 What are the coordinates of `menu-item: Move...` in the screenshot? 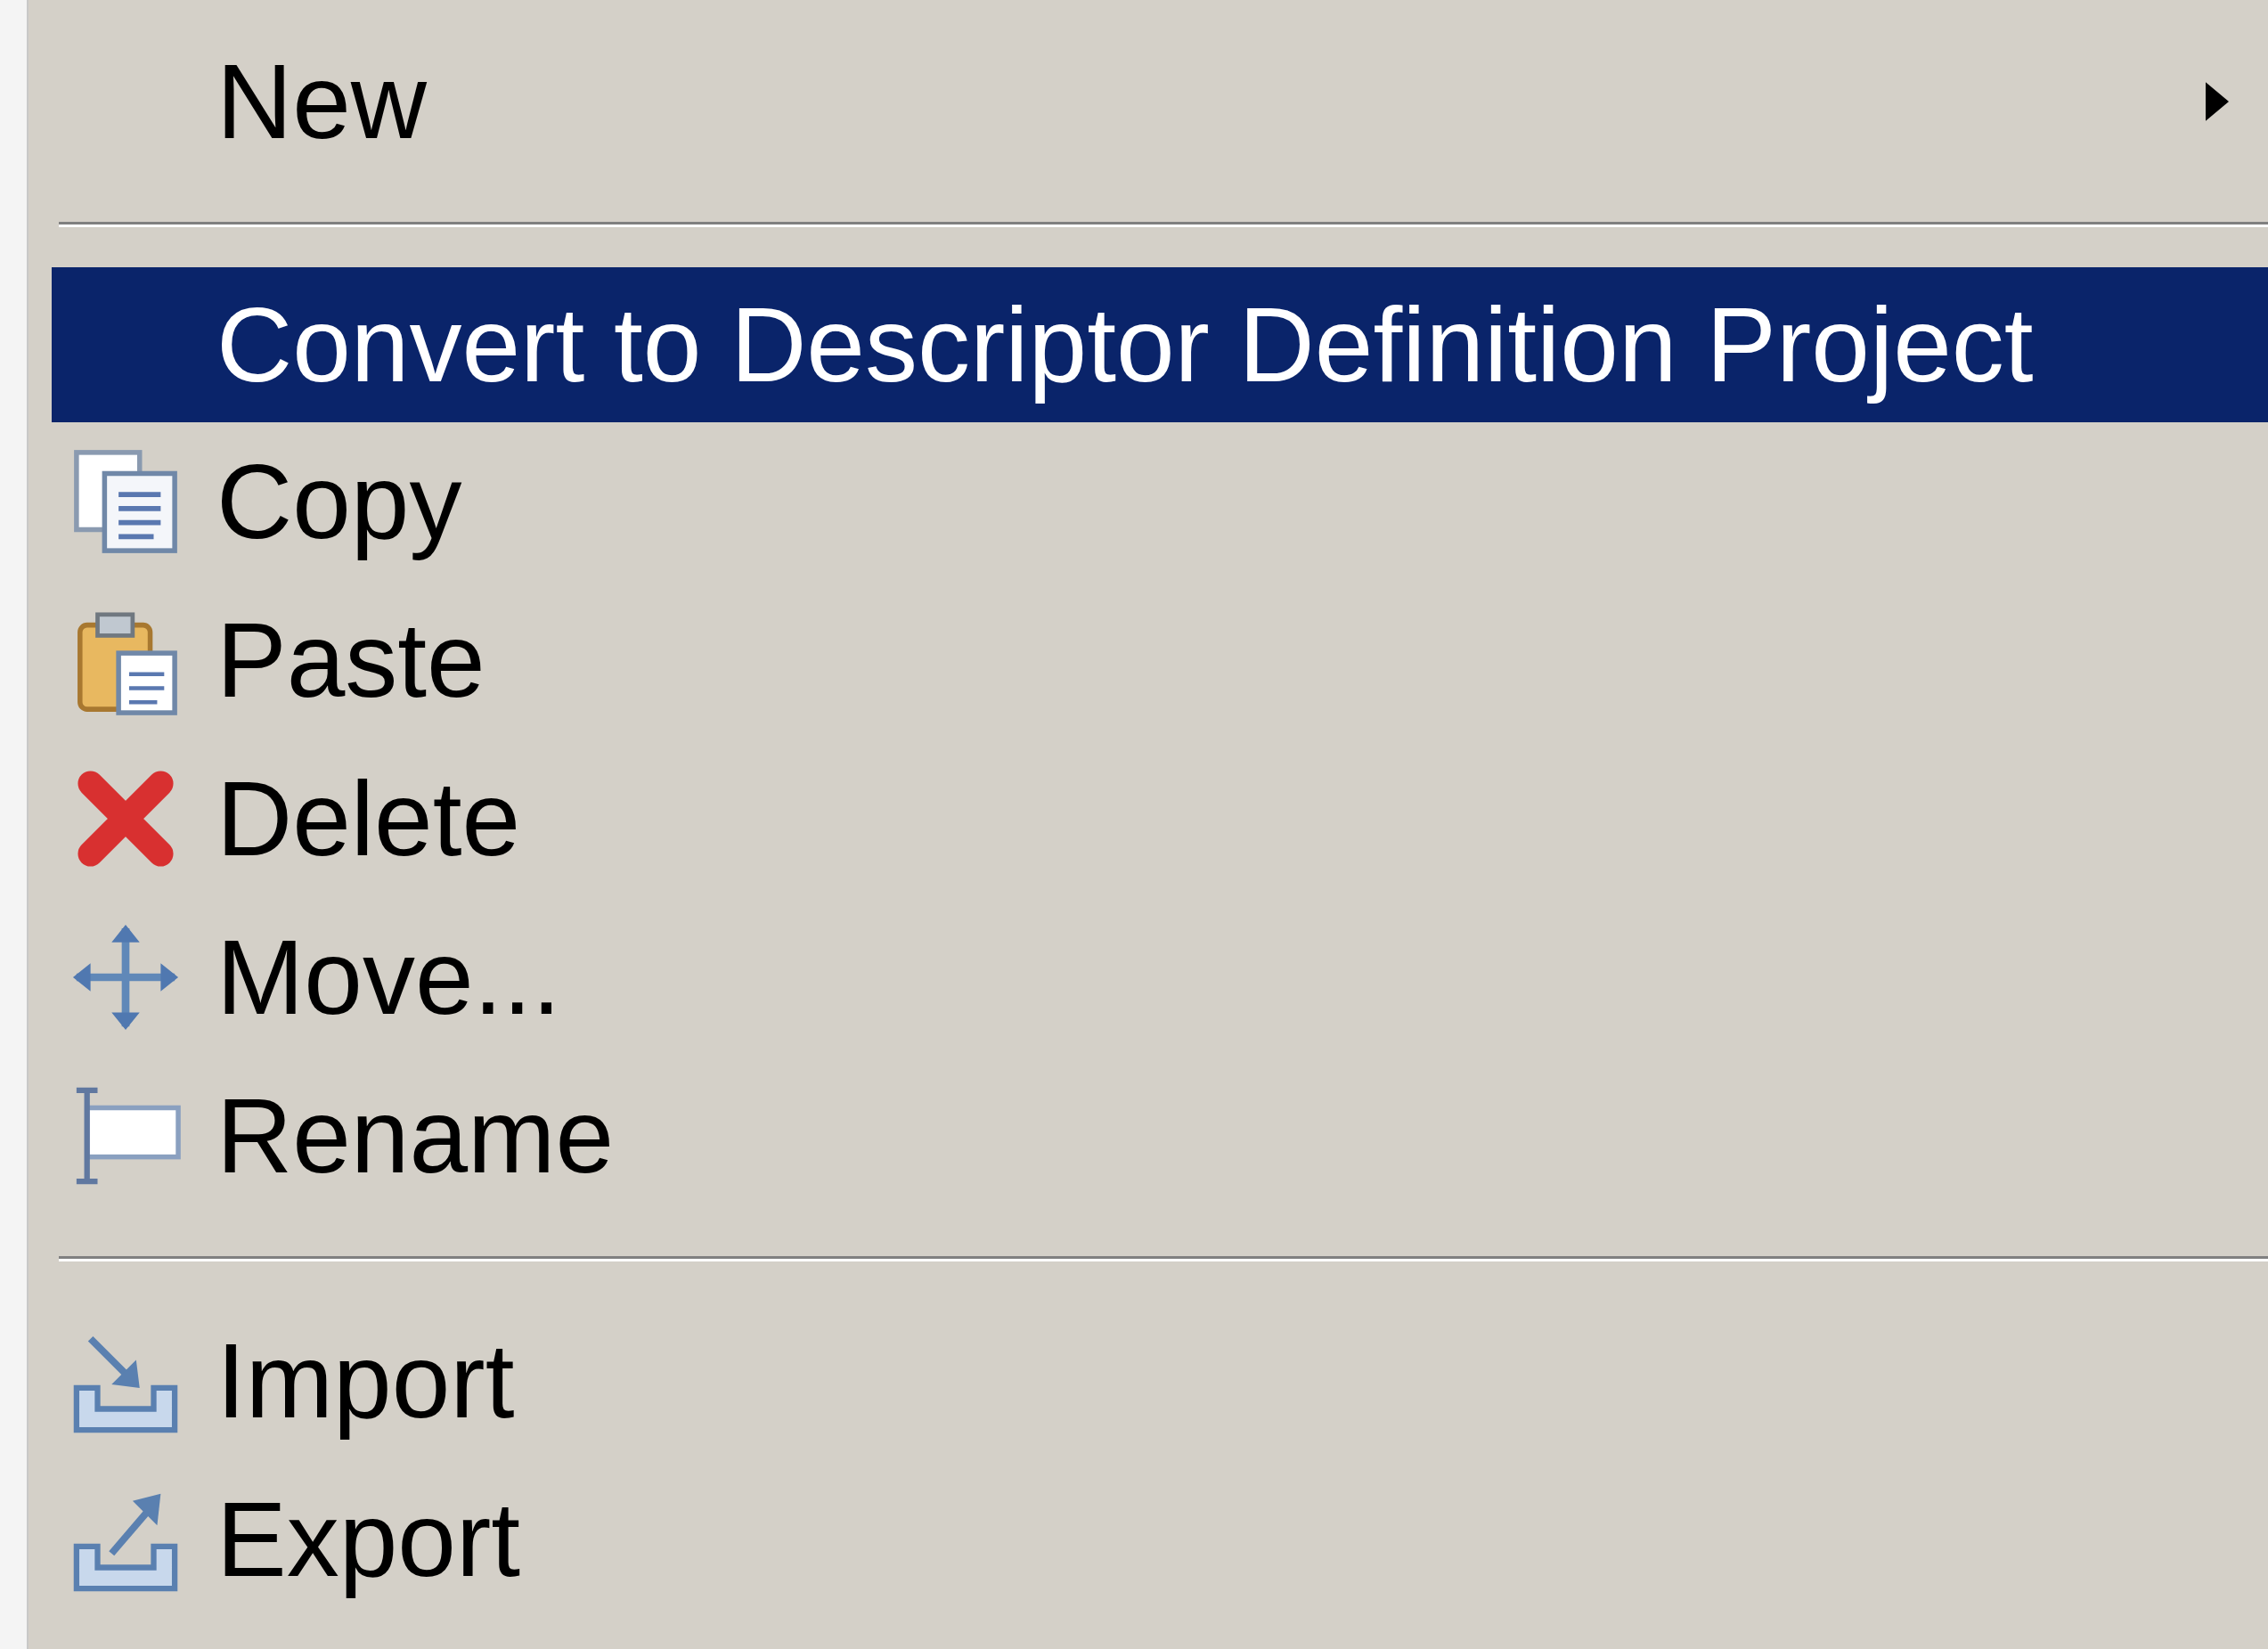 It's located at (1160, 977).